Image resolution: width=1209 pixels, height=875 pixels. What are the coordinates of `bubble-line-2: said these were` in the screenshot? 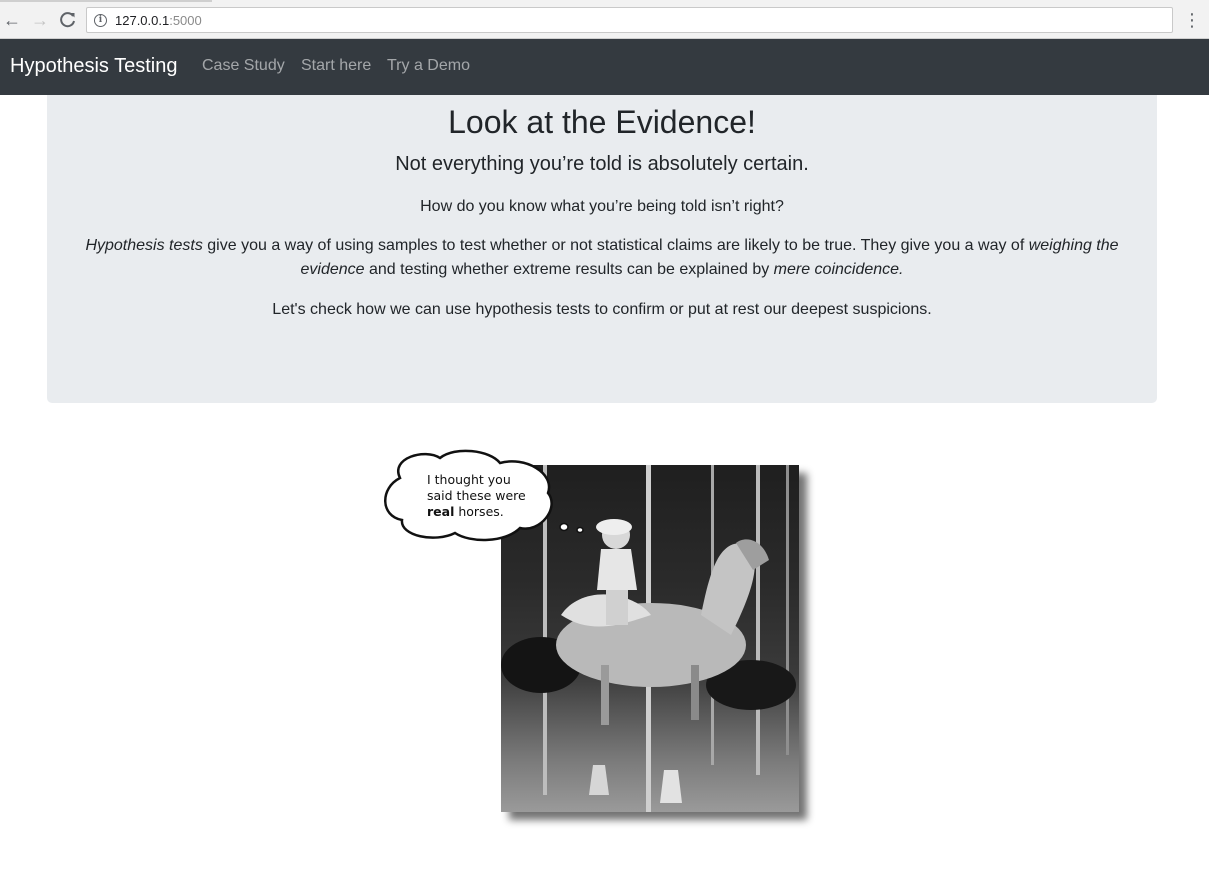 It's located at (476, 495).